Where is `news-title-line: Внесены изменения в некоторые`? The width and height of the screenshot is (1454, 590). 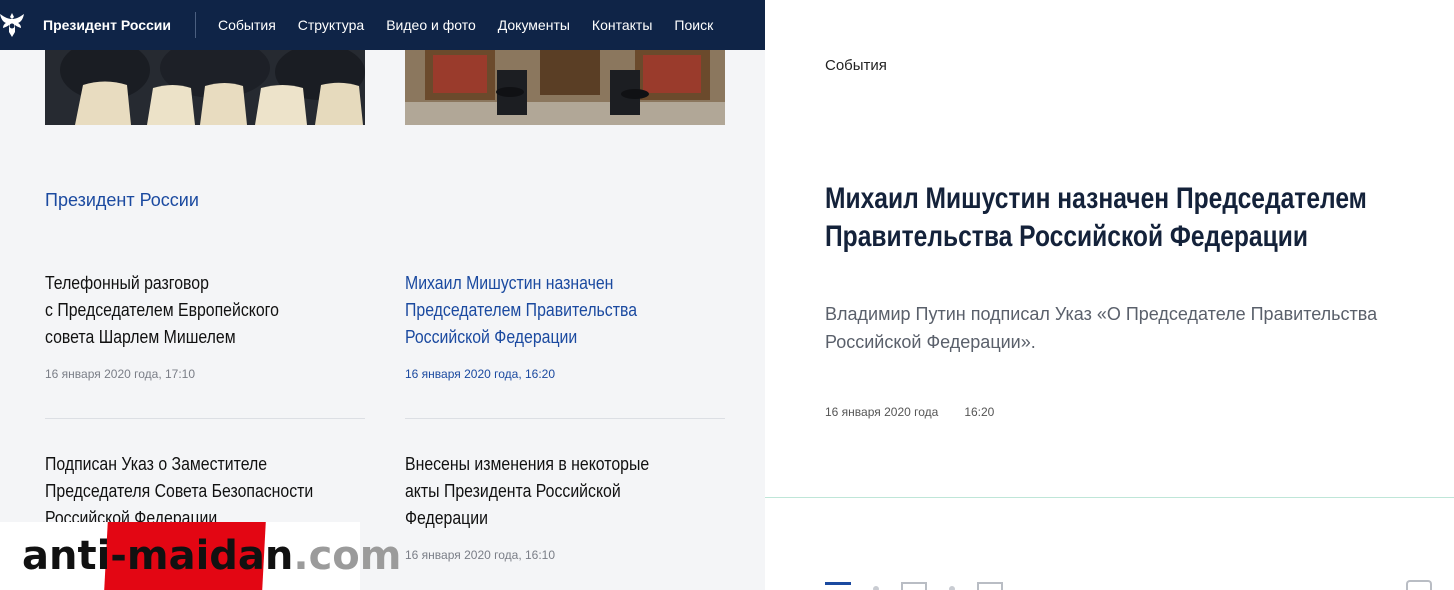
news-title-line: Внесены изменения в некоторые is located at coordinates (527, 464).